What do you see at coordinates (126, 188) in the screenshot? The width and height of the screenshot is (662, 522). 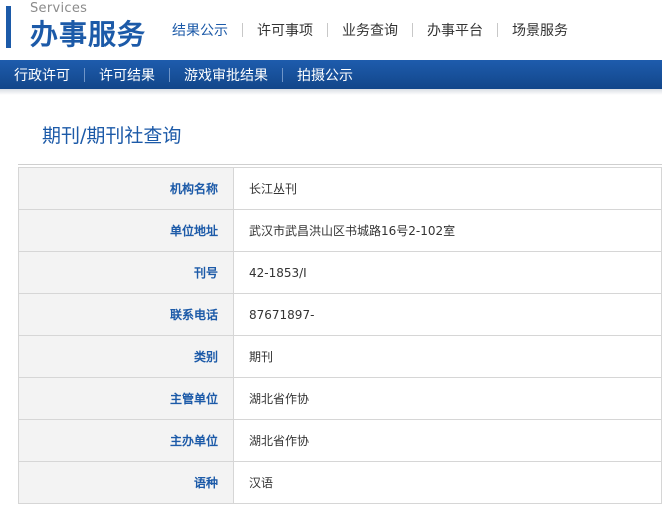 I see `field-label: 机构名称` at bounding box center [126, 188].